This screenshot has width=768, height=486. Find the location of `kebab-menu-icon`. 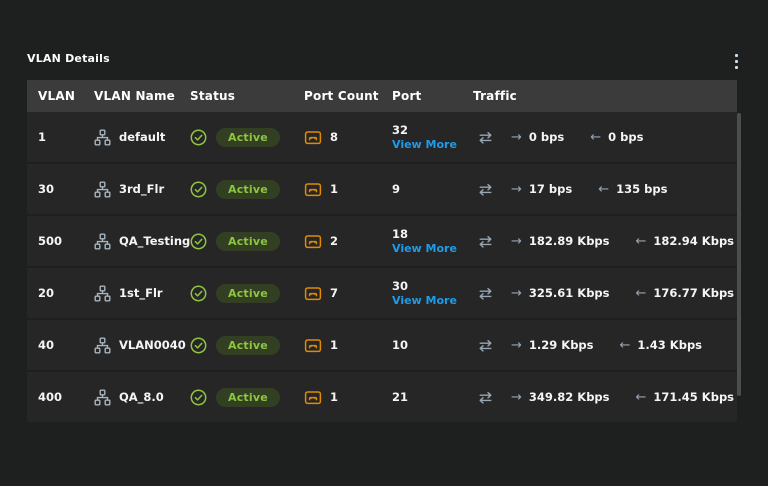

kebab-menu-icon is located at coordinates (736, 61).